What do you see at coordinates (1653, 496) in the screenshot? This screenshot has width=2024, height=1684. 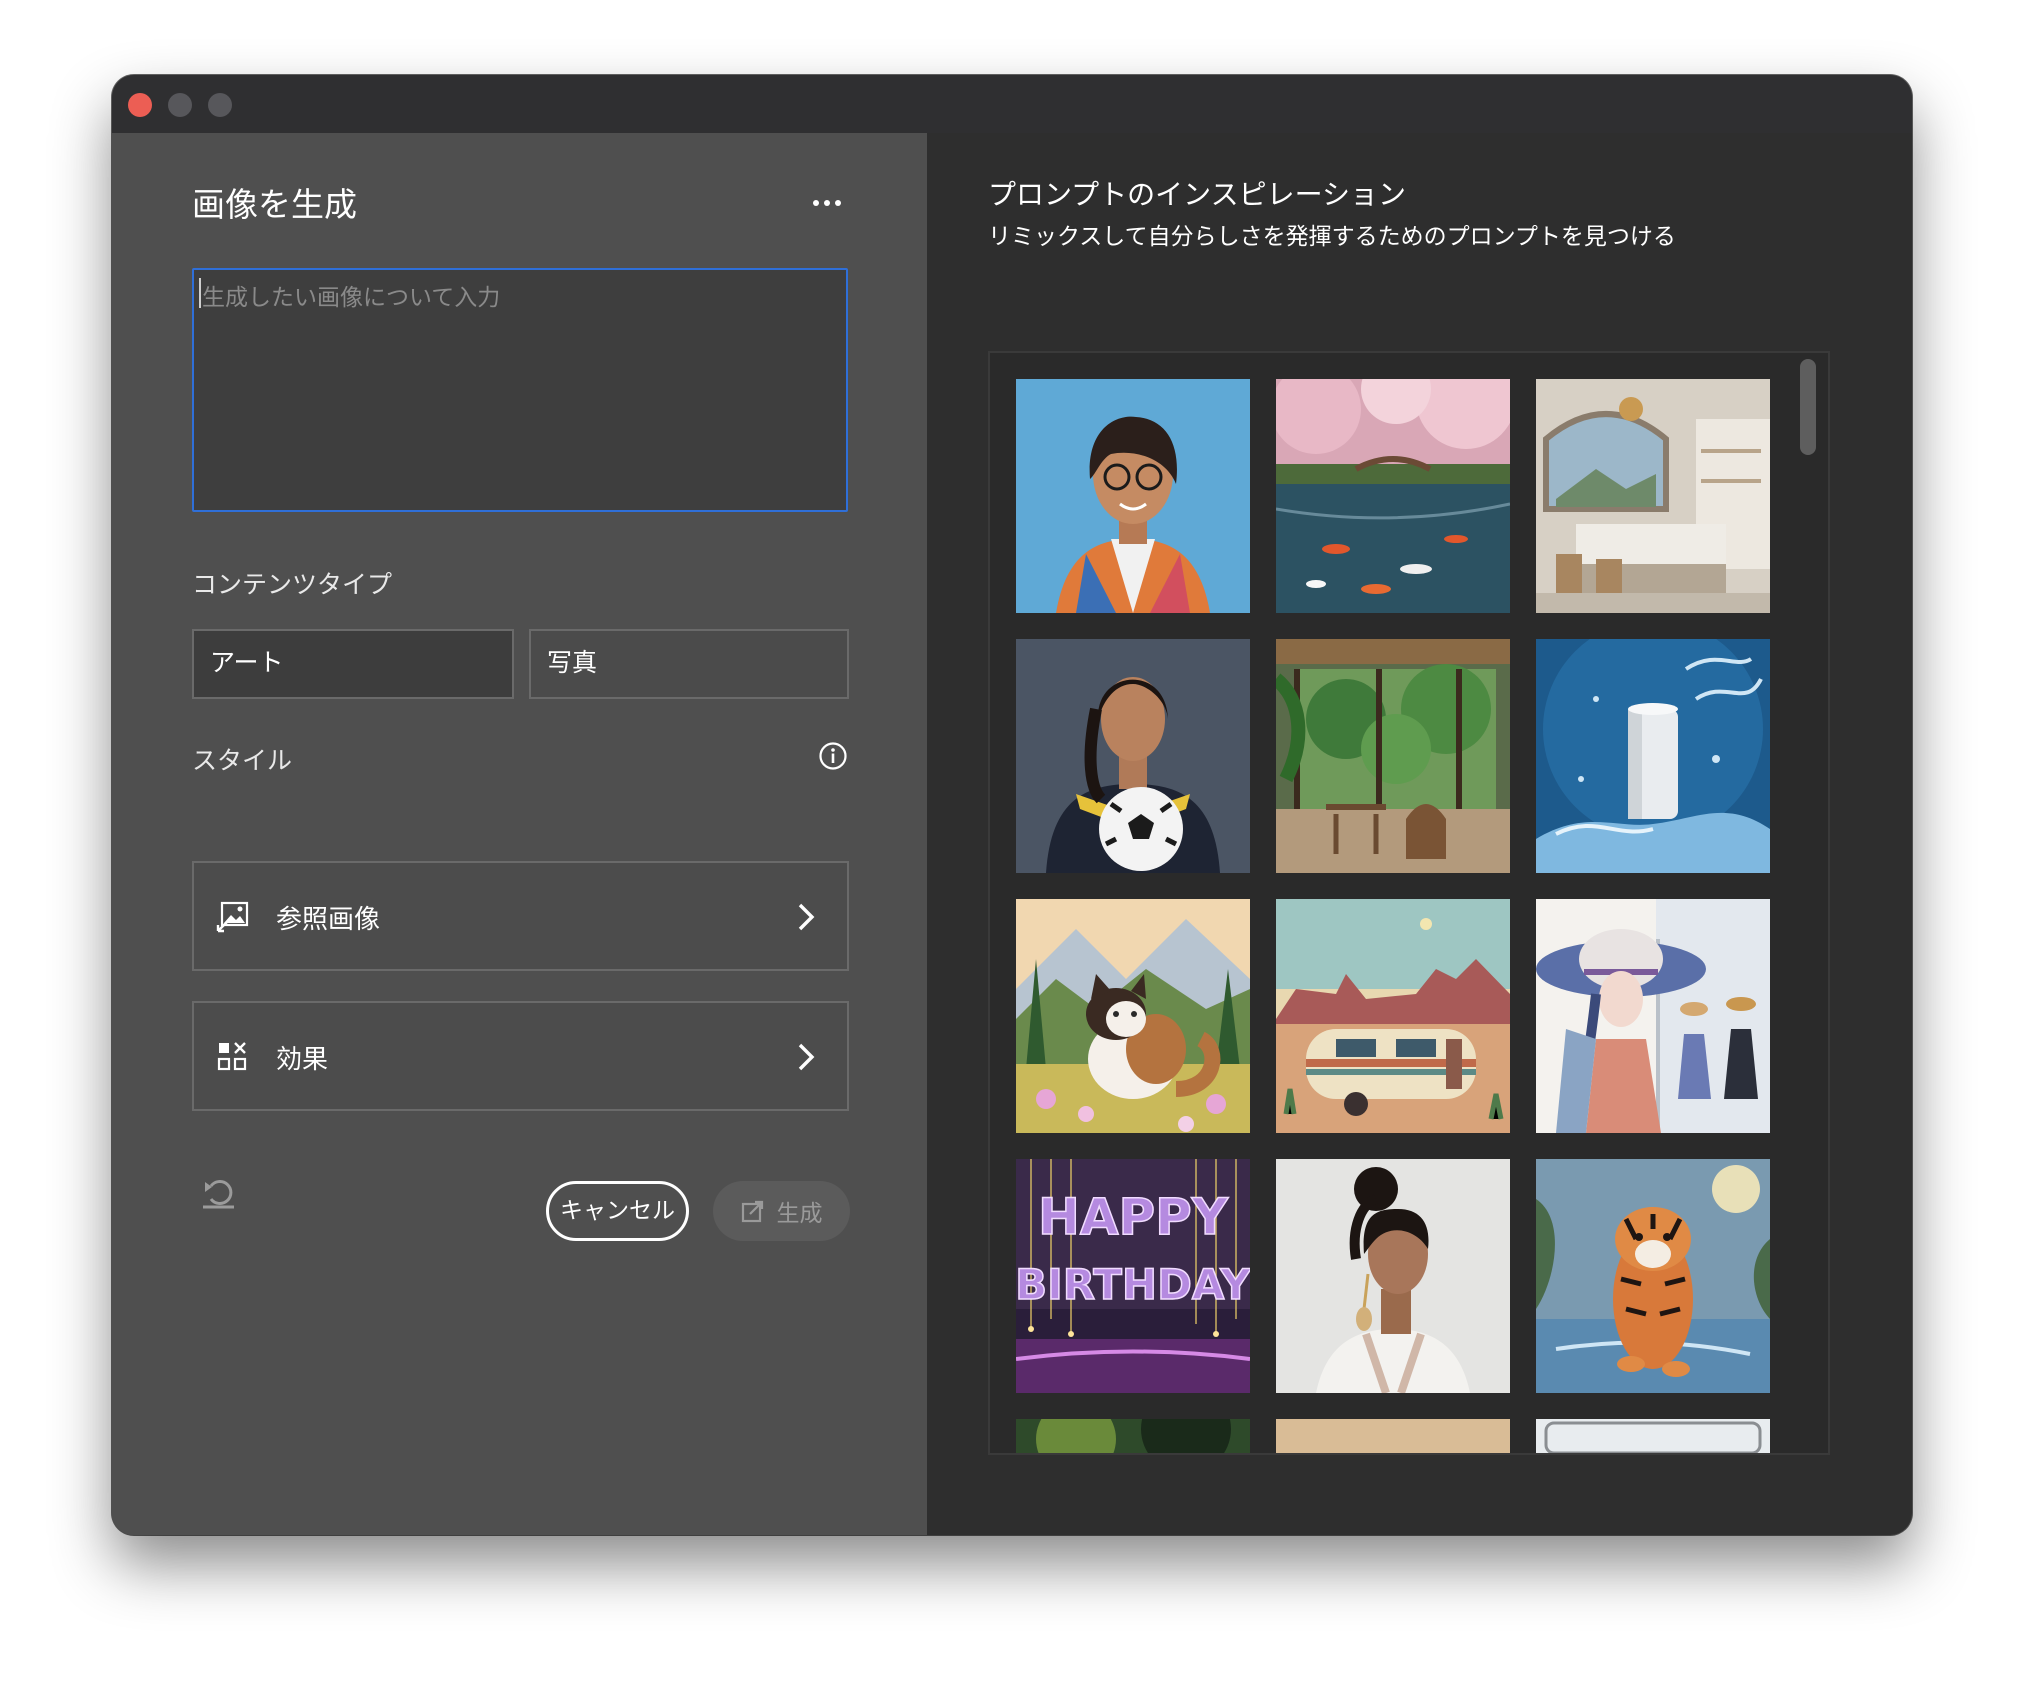 I see `gallery-tile-modern-kitchen` at bounding box center [1653, 496].